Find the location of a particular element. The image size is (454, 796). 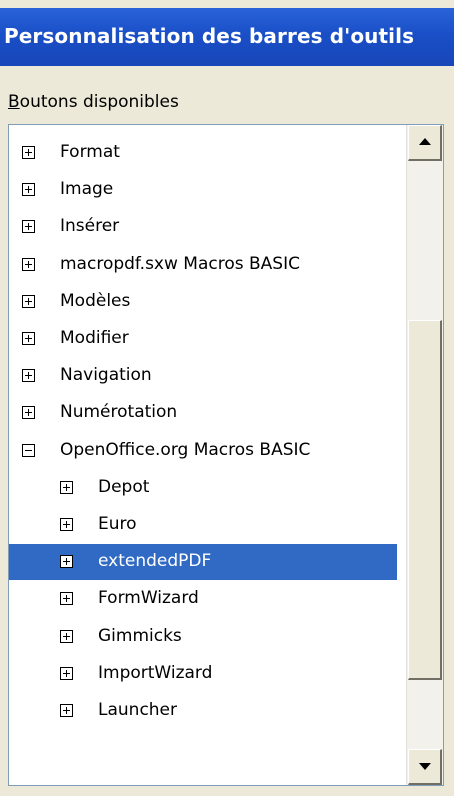

tree-item-label: Format is located at coordinates (90, 152).